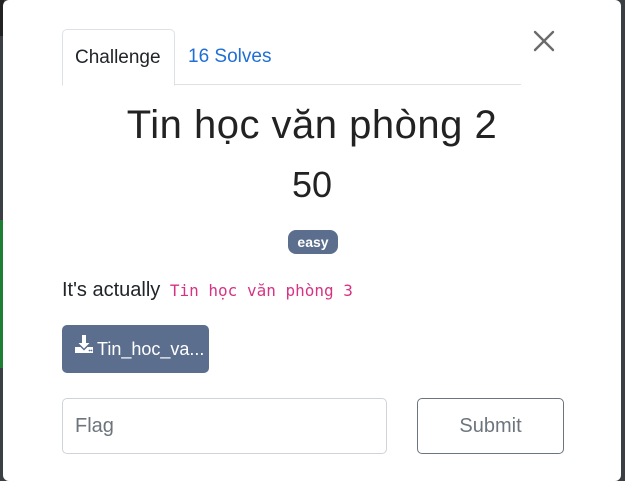  What do you see at coordinates (229, 57) in the screenshot?
I see `tab-solves: 16 Solves` at bounding box center [229, 57].